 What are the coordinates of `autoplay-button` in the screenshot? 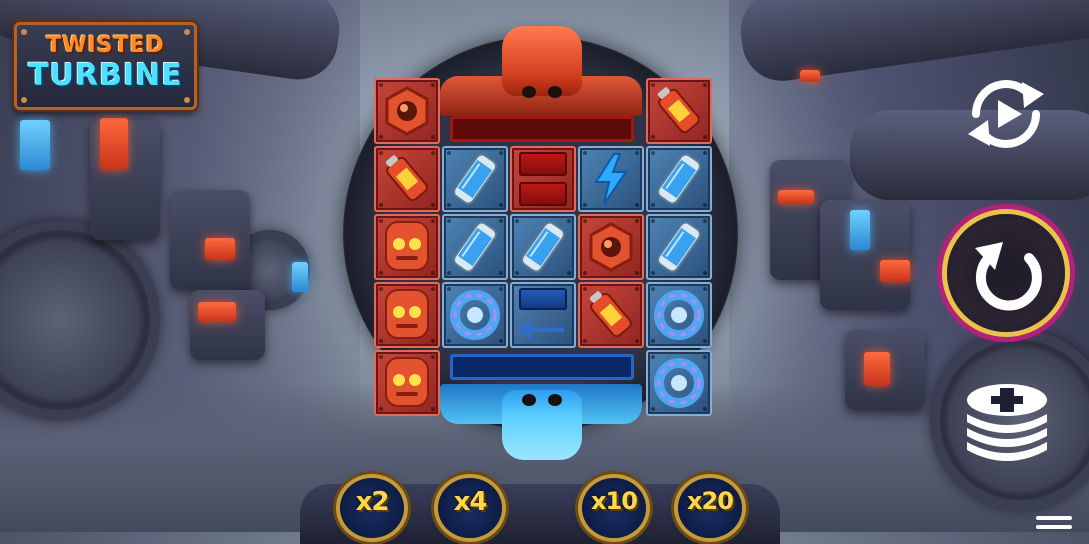 It's located at (1006, 114).